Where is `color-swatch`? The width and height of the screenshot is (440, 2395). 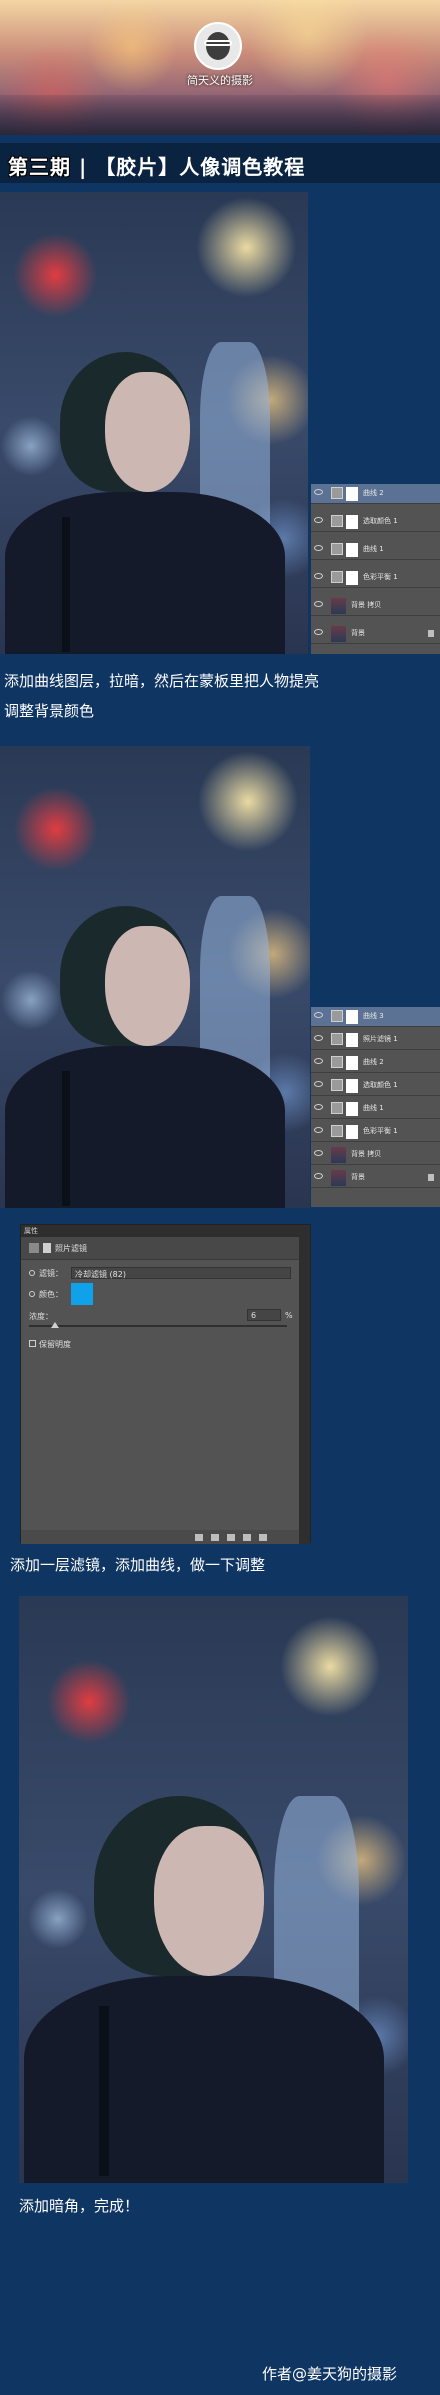 color-swatch is located at coordinates (82, 1294).